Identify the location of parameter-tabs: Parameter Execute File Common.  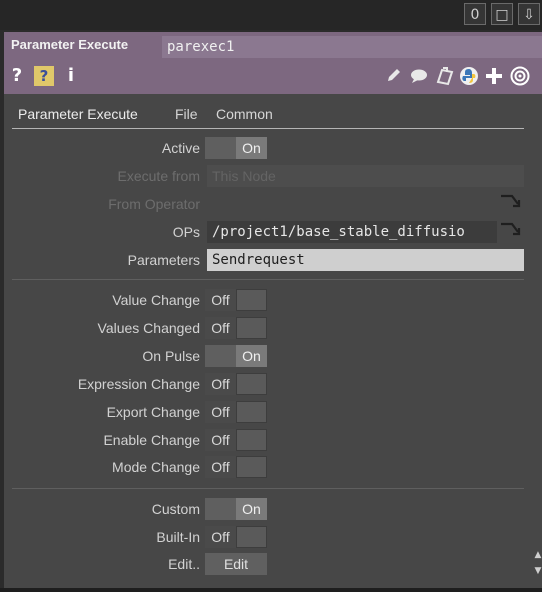
(273, 116).